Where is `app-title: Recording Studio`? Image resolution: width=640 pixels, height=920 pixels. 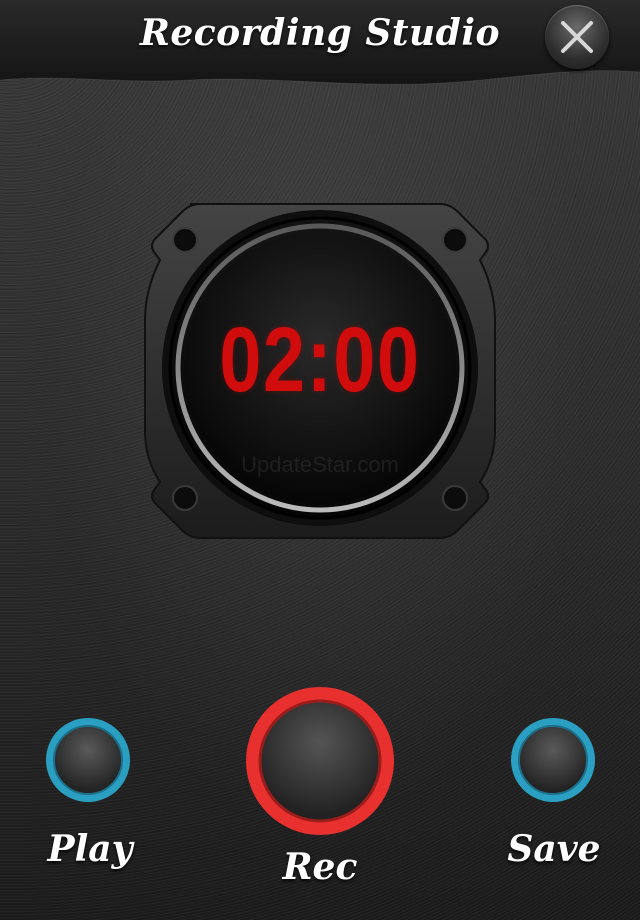
app-title: Recording Studio is located at coordinates (320, 33).